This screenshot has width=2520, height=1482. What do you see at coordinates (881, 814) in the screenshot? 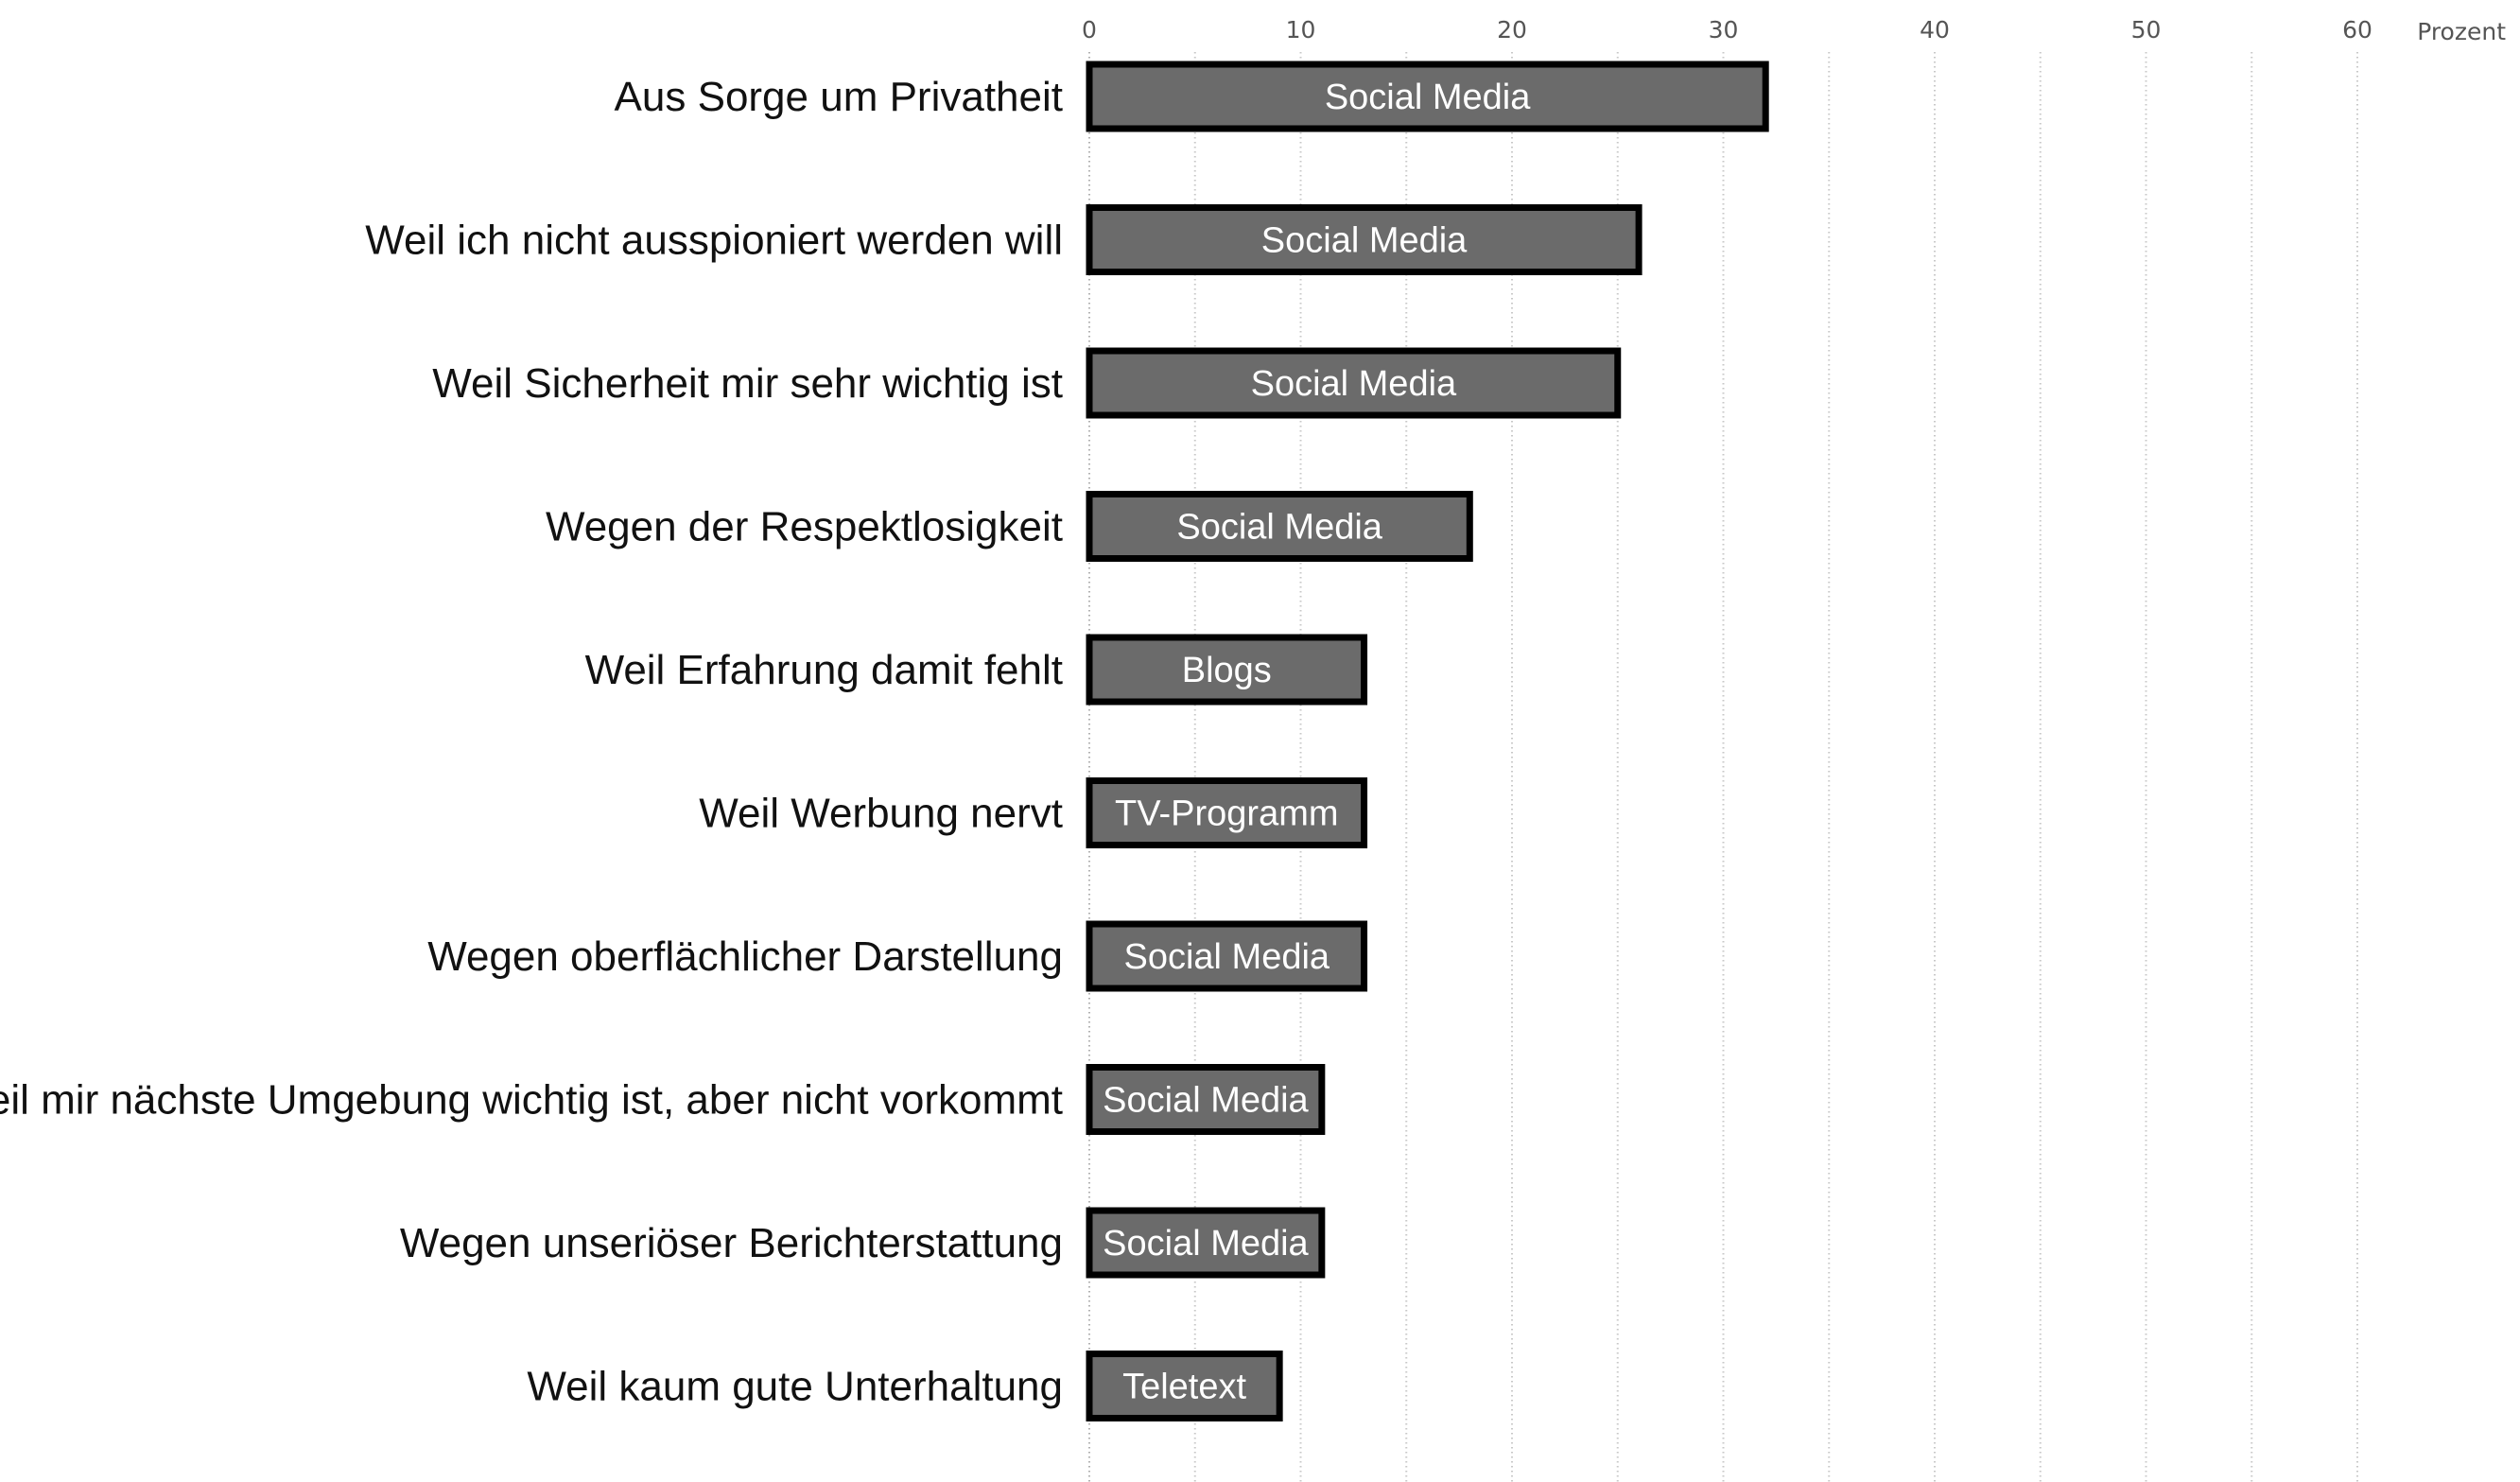
I see `category-label: Weil Werbung nervt` at bounding box center [881, 814].